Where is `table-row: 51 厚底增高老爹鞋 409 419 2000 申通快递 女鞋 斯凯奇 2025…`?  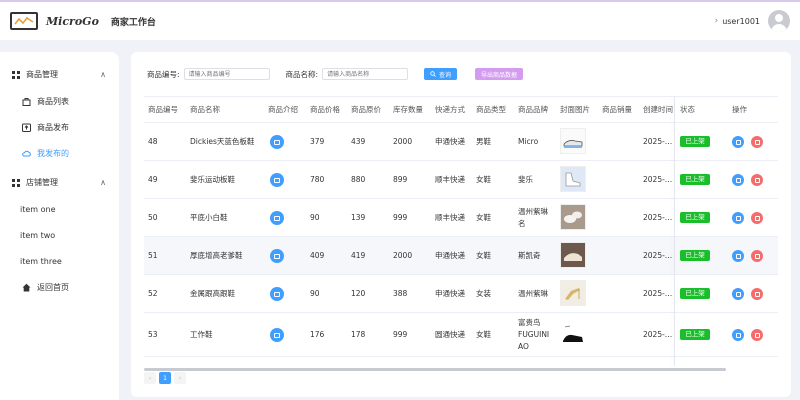 table-row: 51 厚底增高老爹鞋 409 419 2000 申通快递 女鞋 斯凯奇 2025… is located at coordinates (461, 256).